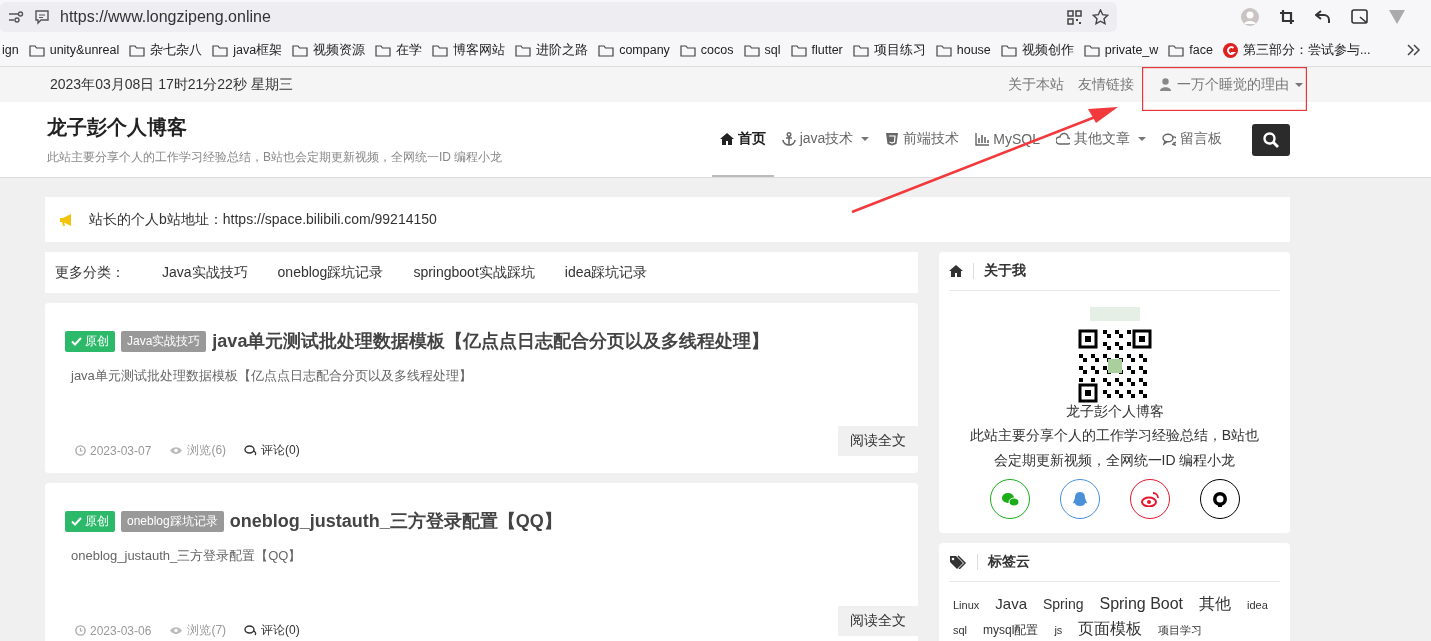 This screenshot has height=641, width=1431. I want to click on post-summary: java单元测试批处理数据模板【亿点点日志配合分页以及多线程处理】, so click(272, 376).